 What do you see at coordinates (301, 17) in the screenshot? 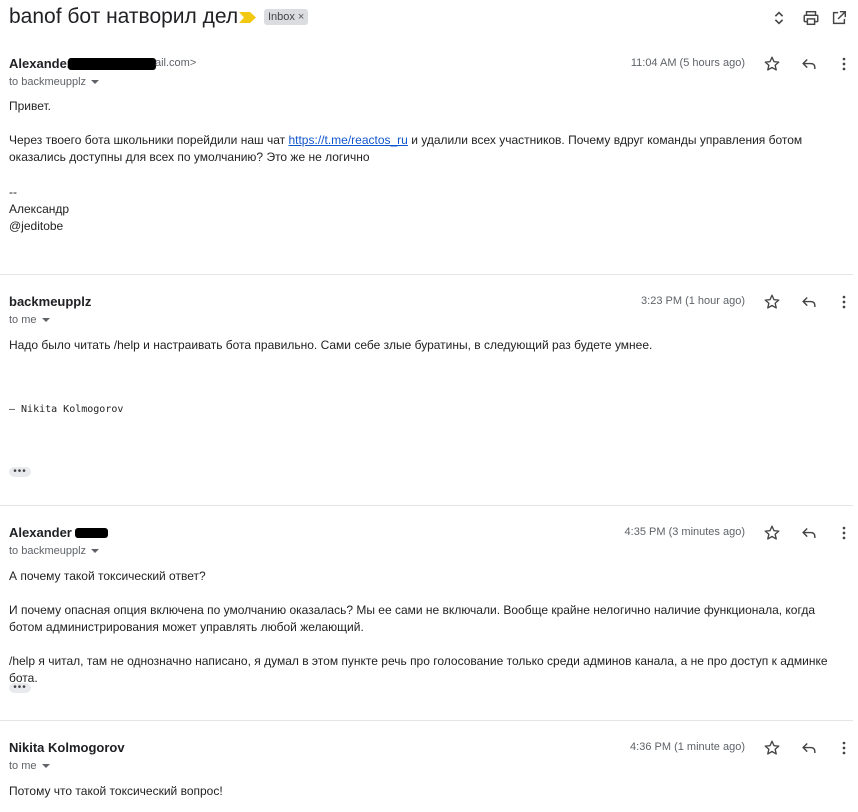
I see `remove-label-icon: ×` at bounding box center [301, 17].